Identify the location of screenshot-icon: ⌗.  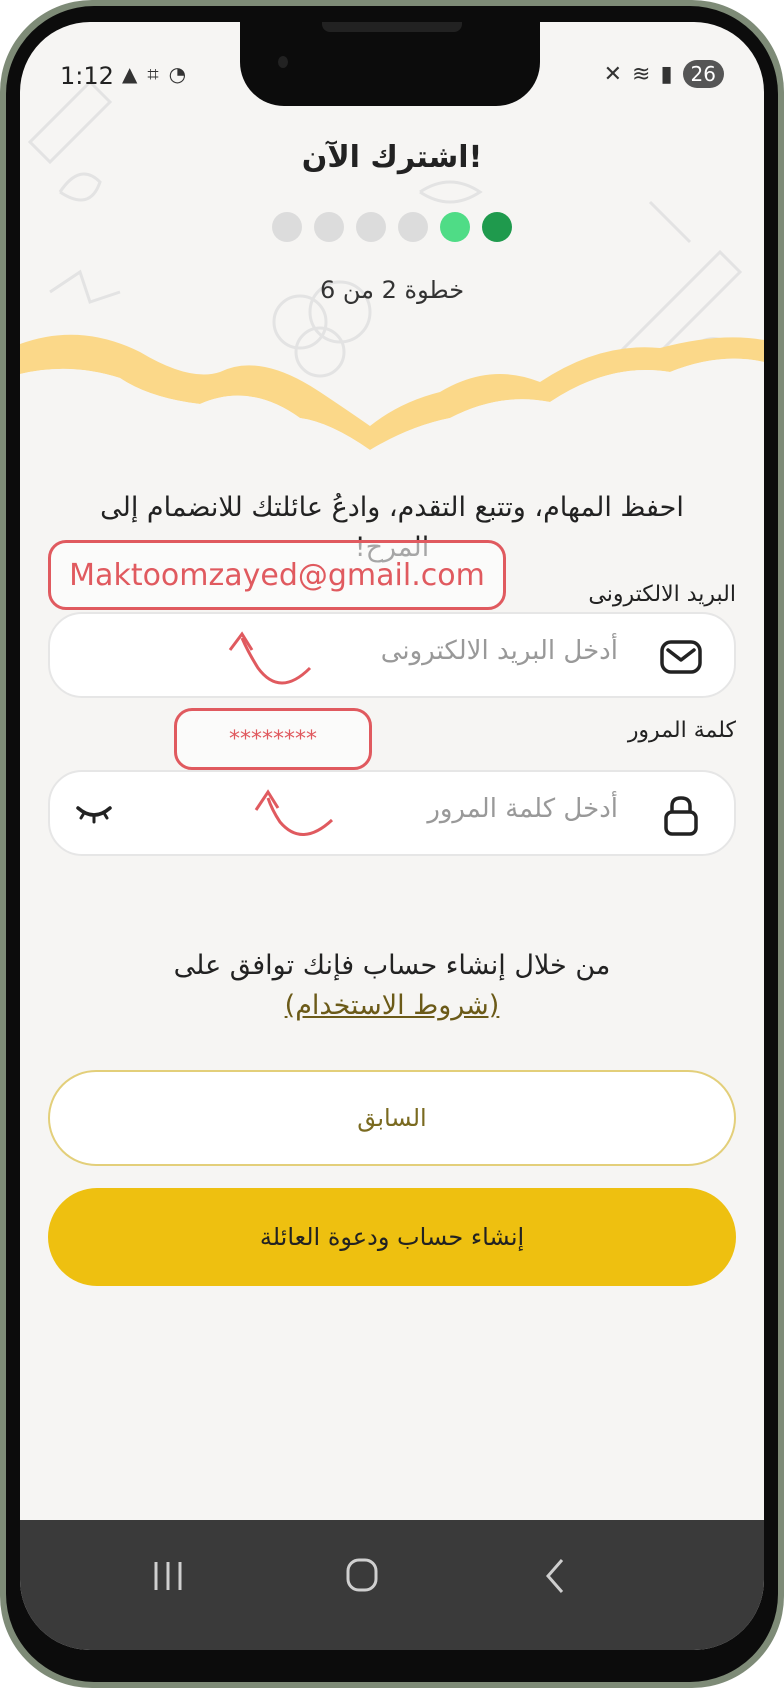
(153, 74).